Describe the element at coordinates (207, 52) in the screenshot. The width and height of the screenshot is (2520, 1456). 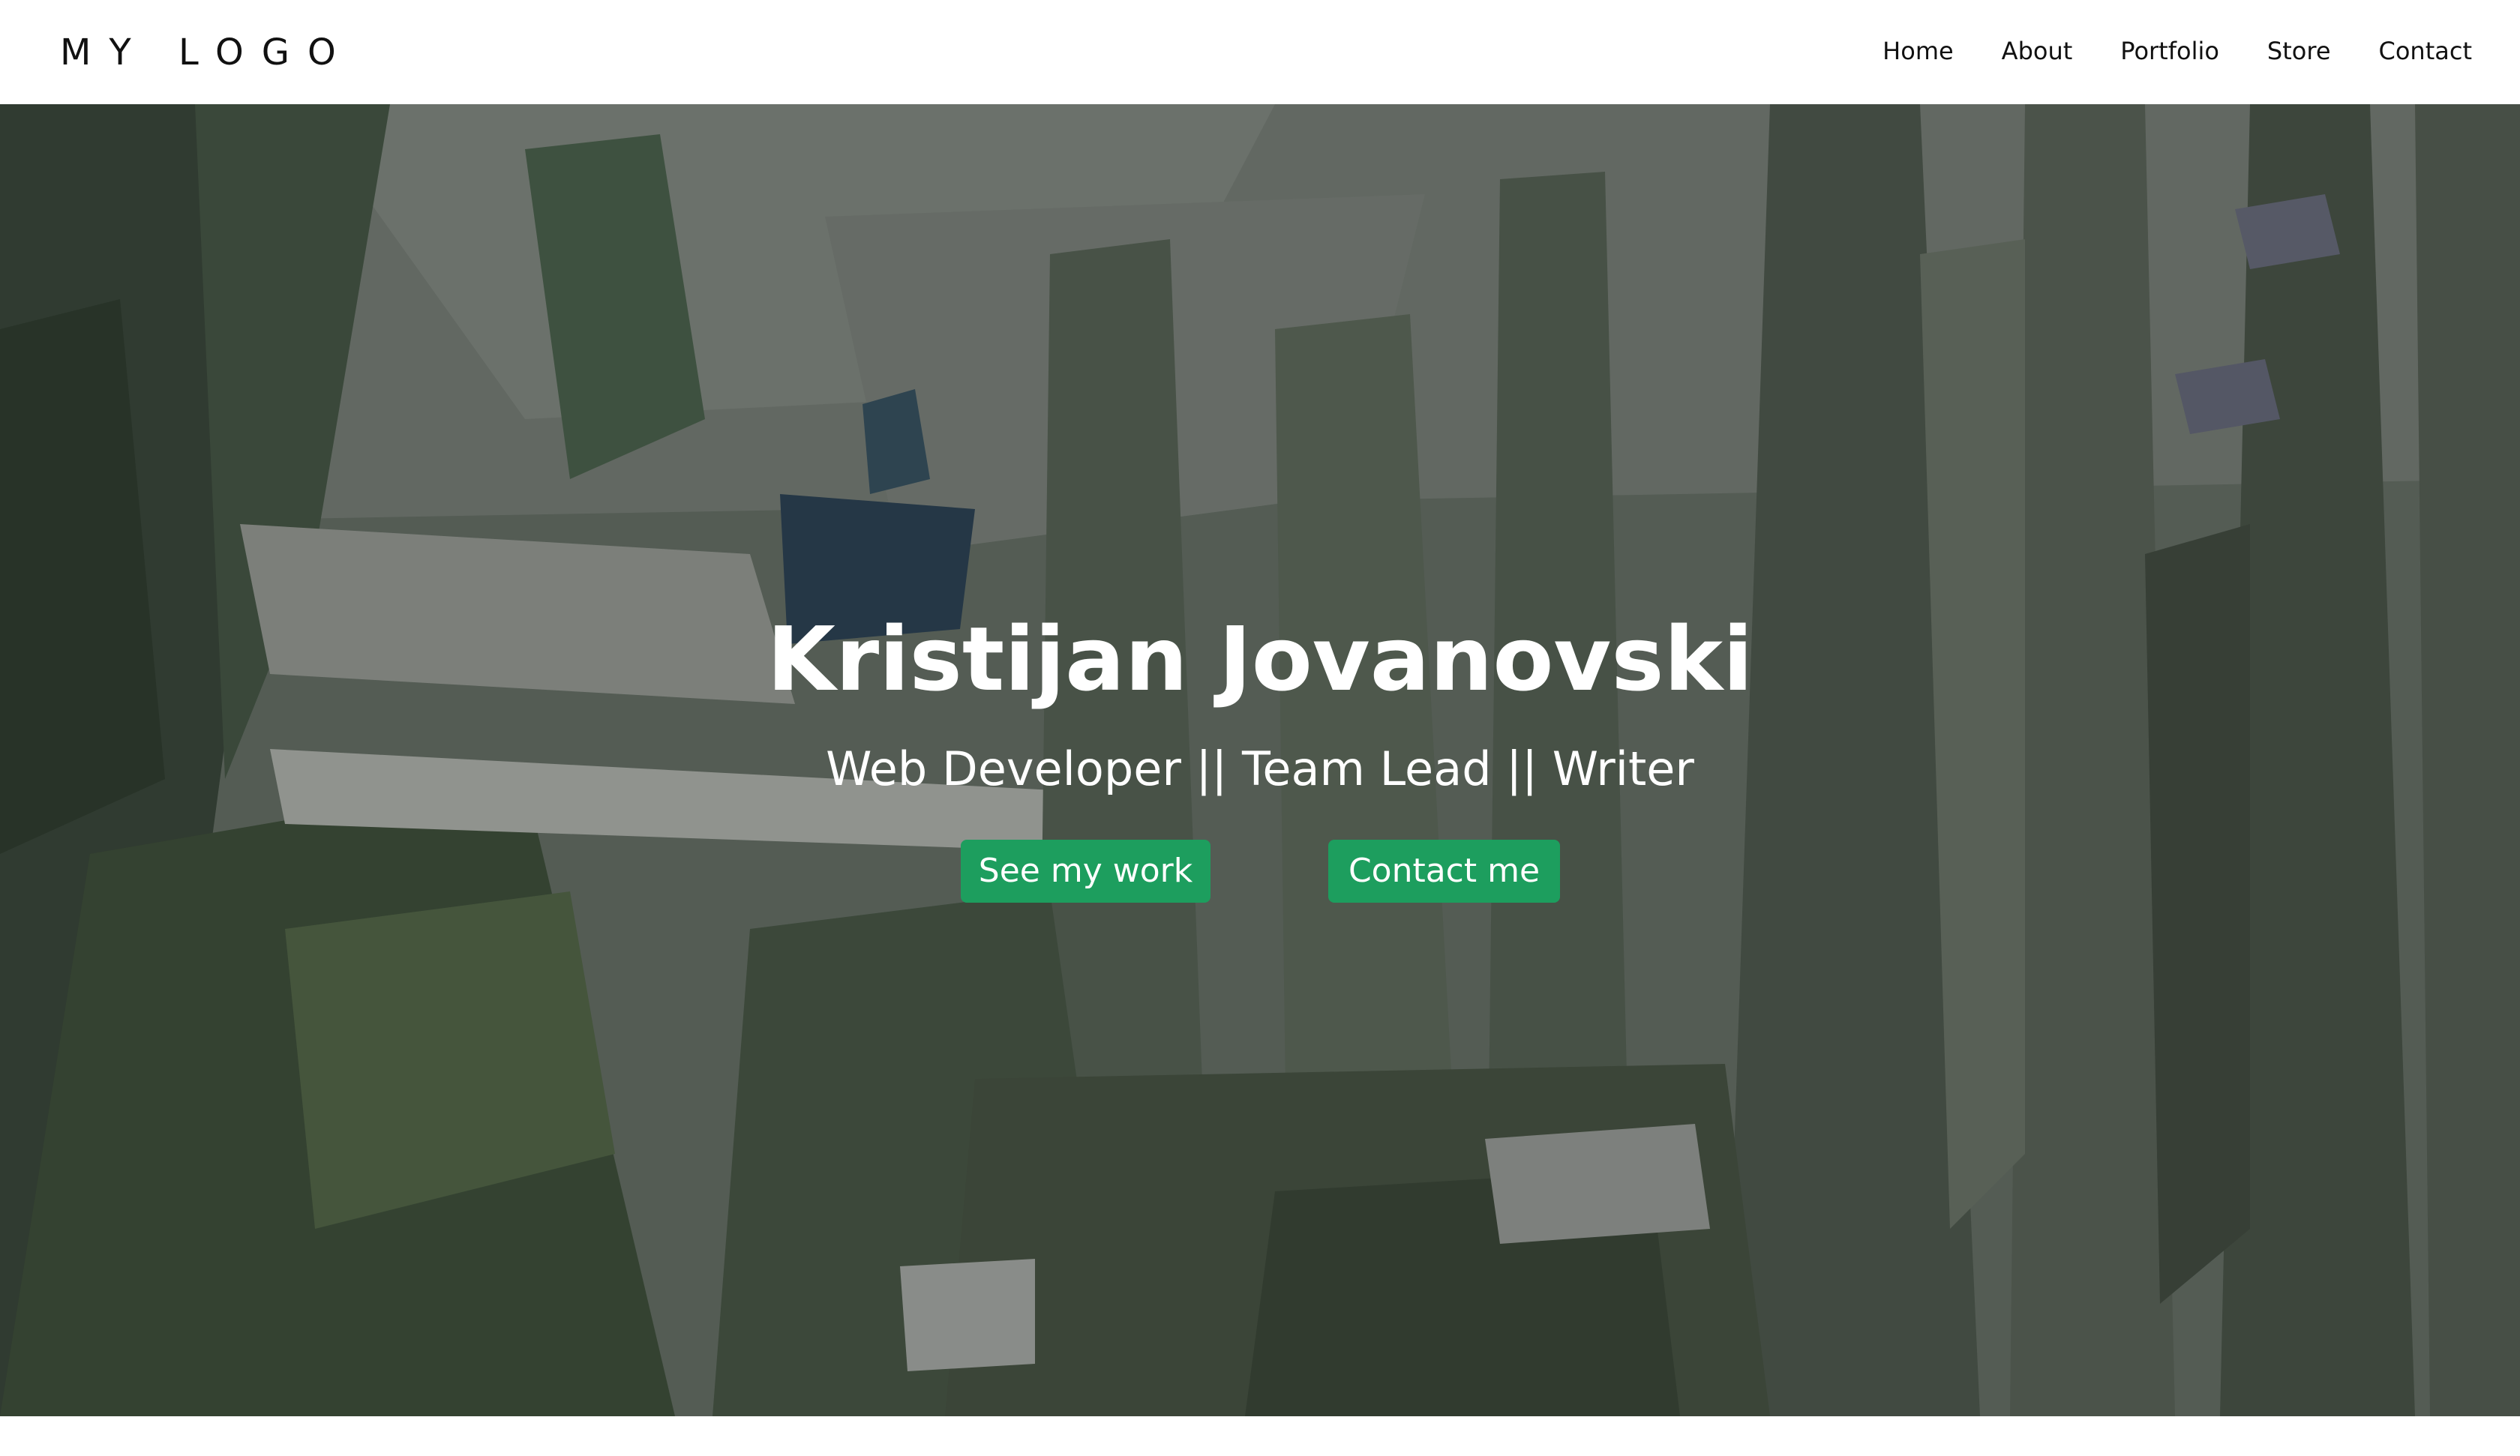
I see `site-logo: MY LOGO` at that location.